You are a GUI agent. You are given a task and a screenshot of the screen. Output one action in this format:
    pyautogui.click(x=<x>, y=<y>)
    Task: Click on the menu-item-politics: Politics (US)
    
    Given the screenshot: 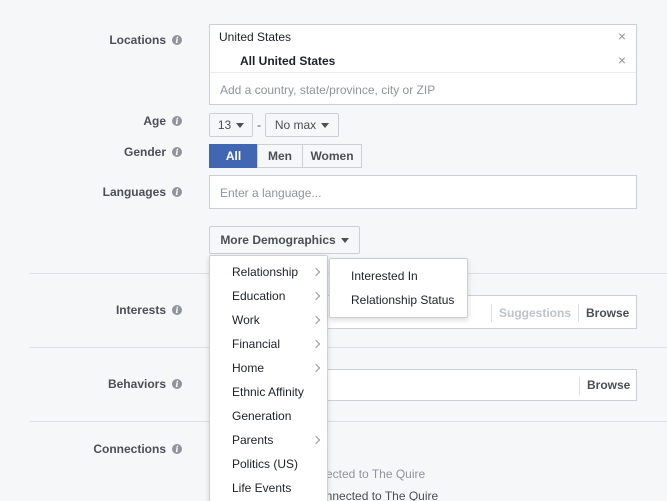 What is the action you would take?
    pyautogui.click(x=268, y=464)
    